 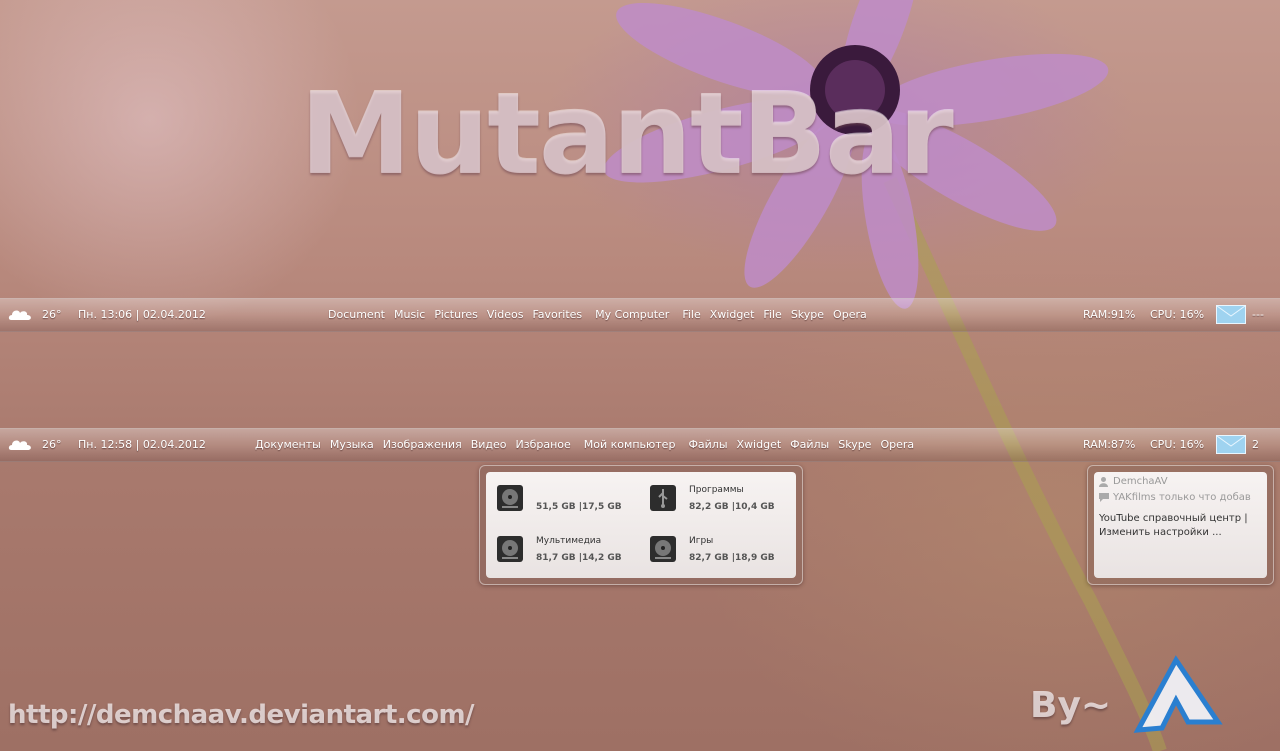 What do you see at coordinates (627, 135) in the screenshot?
I see `mutantbar-title: MutantBar` at bounding box center [627, 135].